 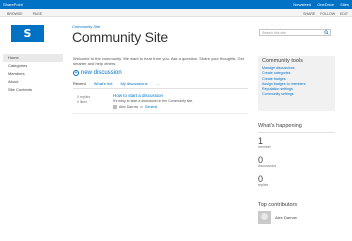 What do you see at coordinates (295, 32) in the screenshot?
I see `search-input: Search this site` at bounding box center [295, 32].